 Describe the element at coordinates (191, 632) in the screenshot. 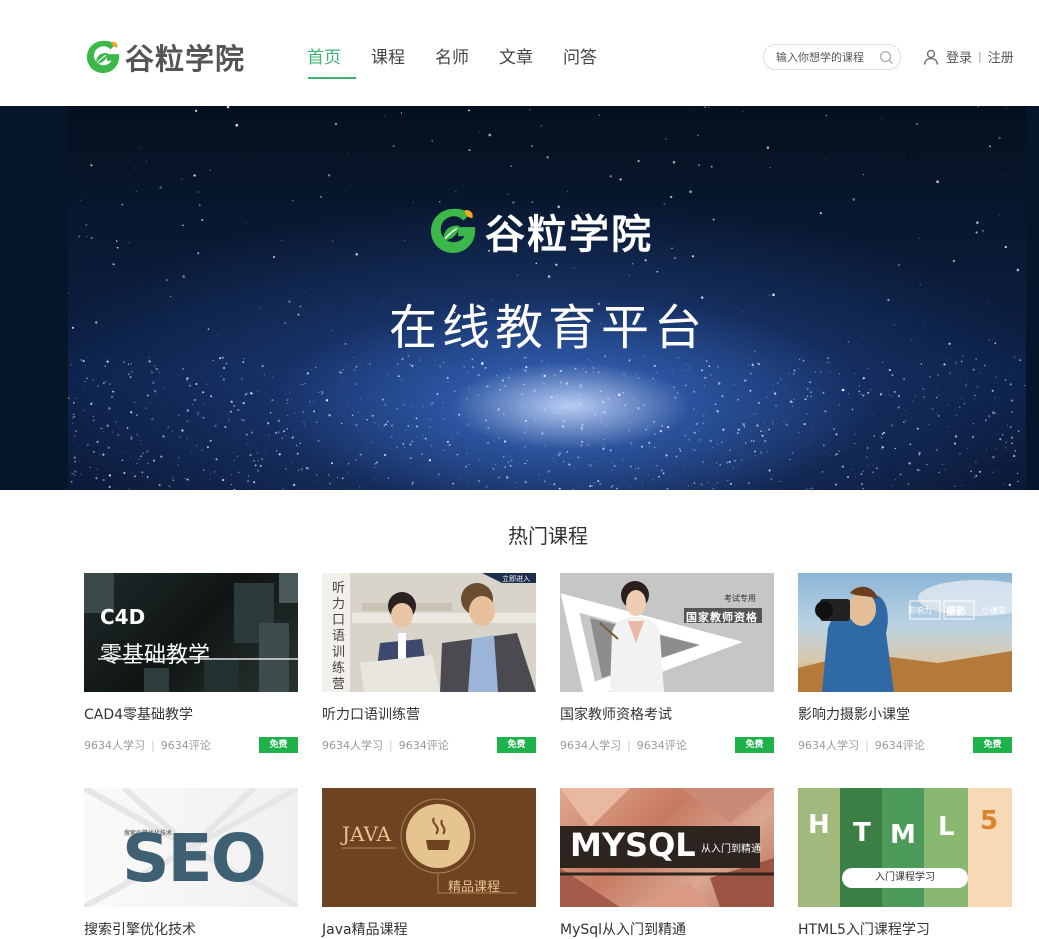

I see `course-cover: C4D 零基础教学` at that location.